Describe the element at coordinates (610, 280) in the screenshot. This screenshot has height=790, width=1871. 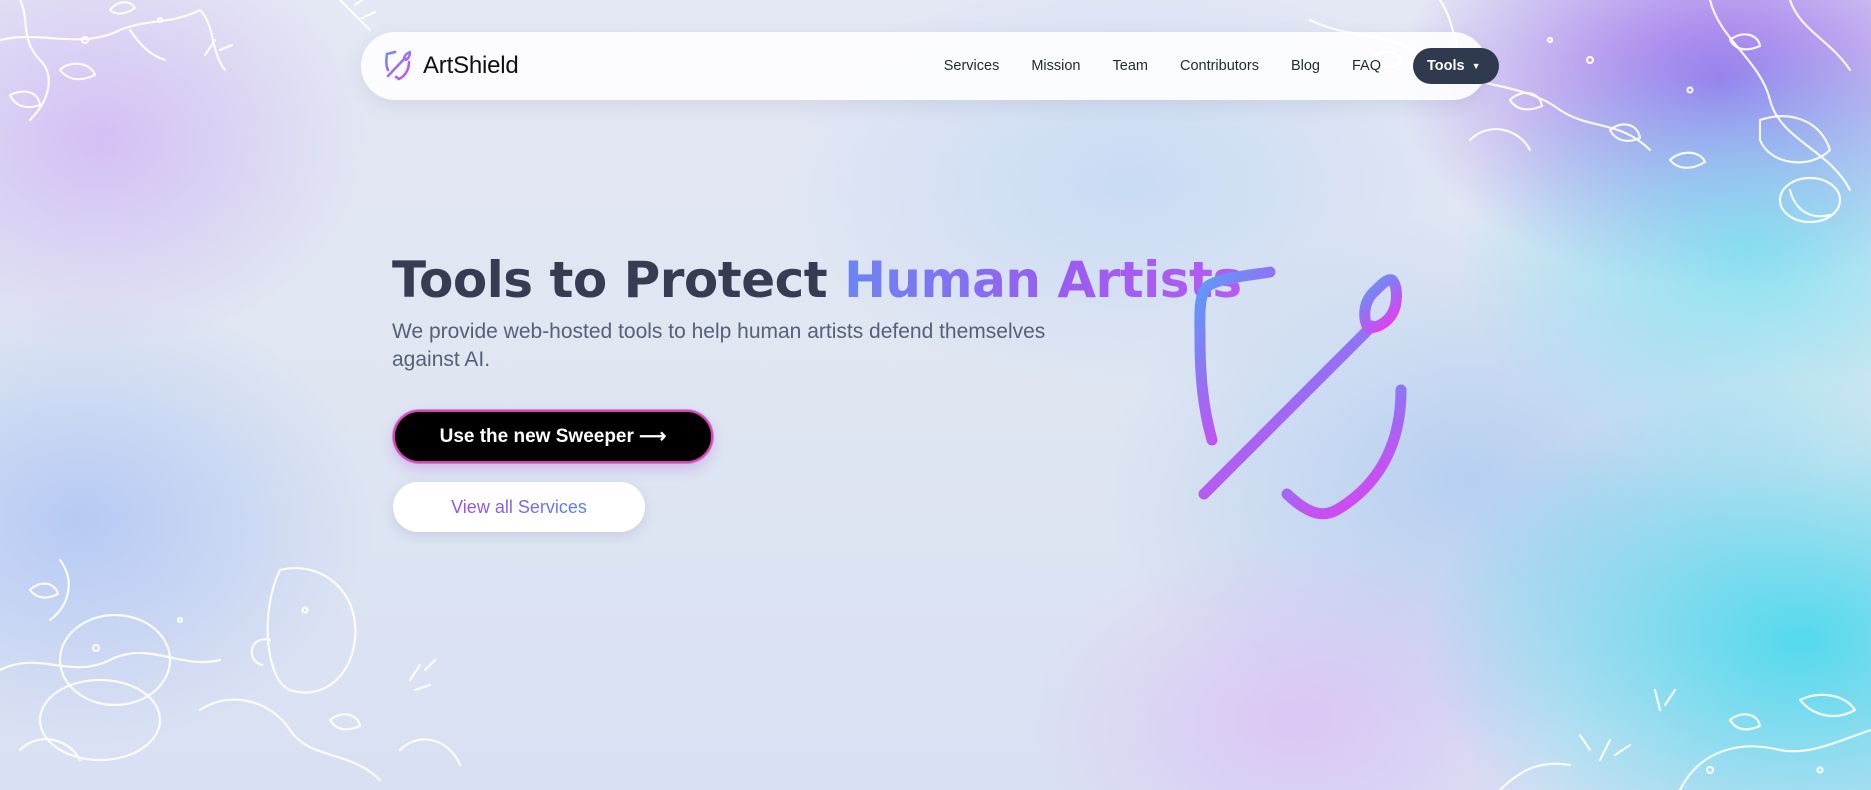
I see `hero-title-plain: Tools to Protect` at that location.